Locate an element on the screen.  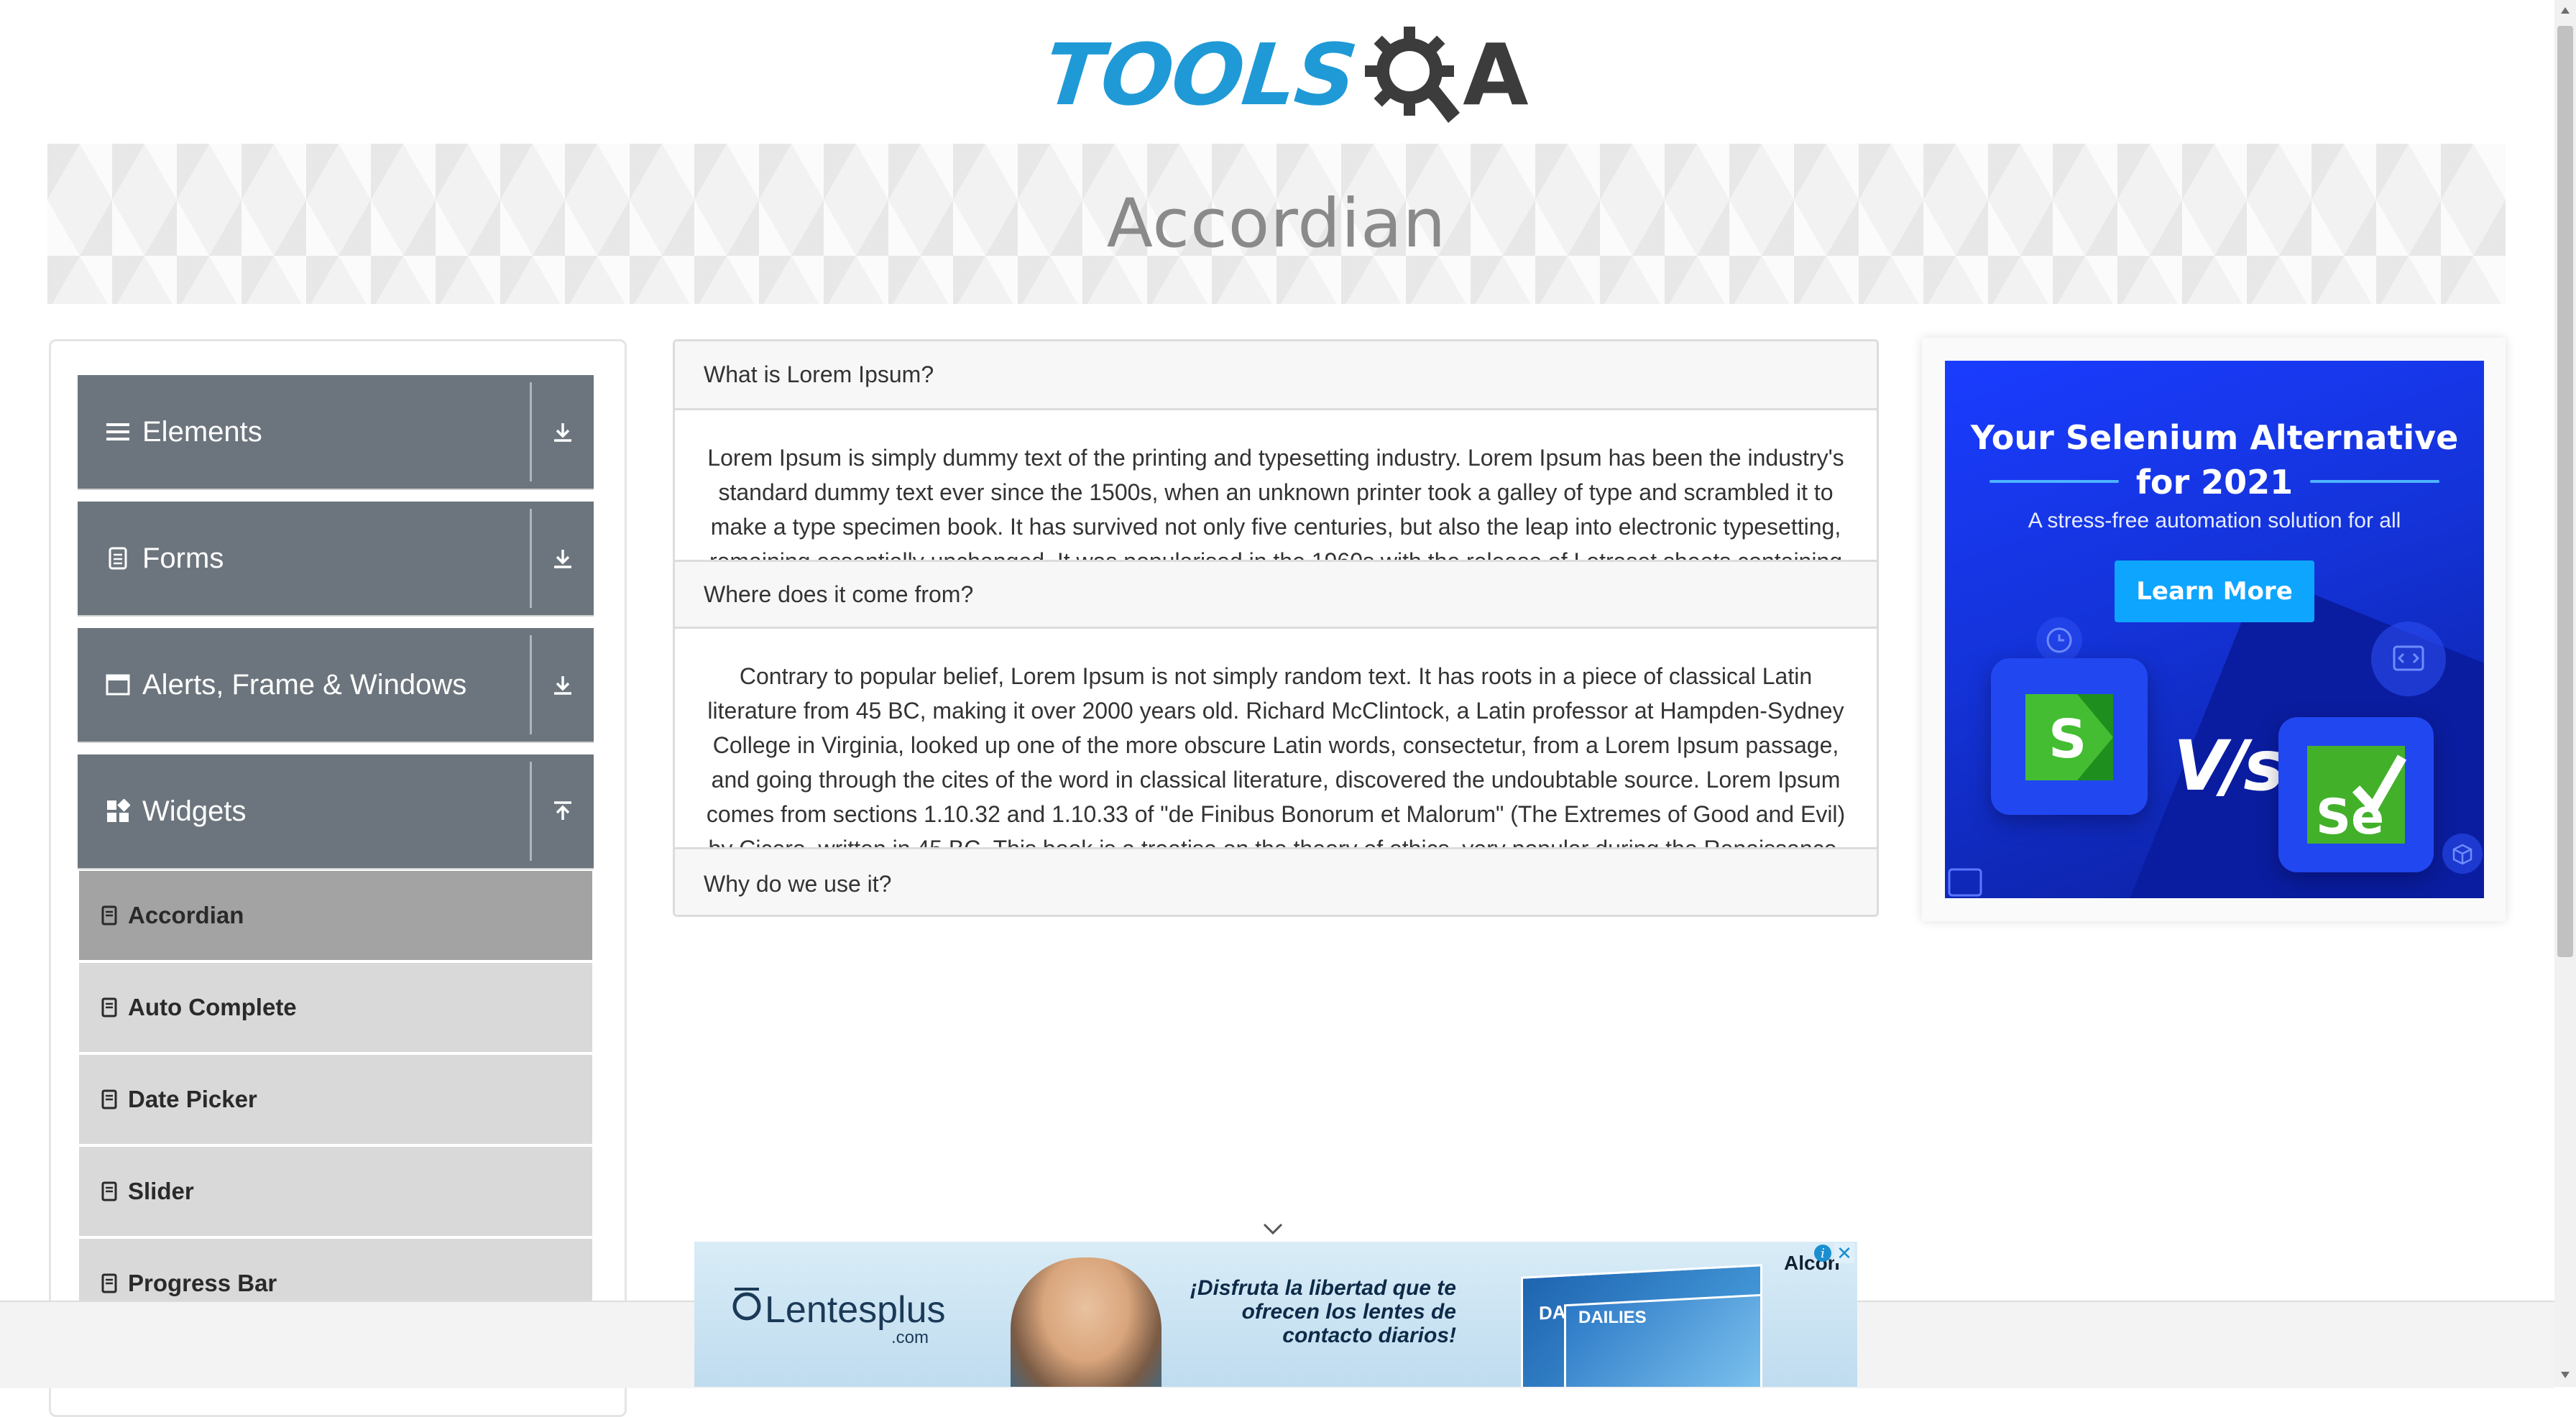
box-icon is located at coordinates (2462, 854).